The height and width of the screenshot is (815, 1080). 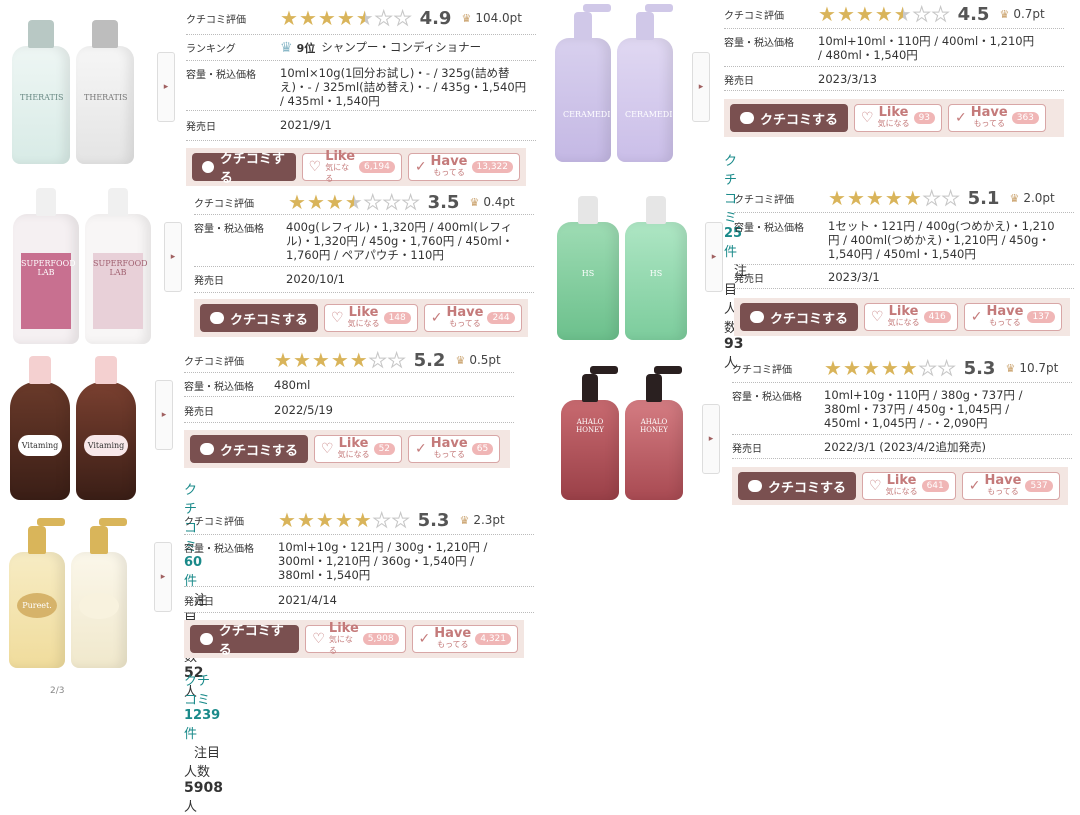 What do you see at coordinates (454, 449) in the screenshot?
I see `have-button: ✓ Have もってる 65` at bounding box center [454, 449].